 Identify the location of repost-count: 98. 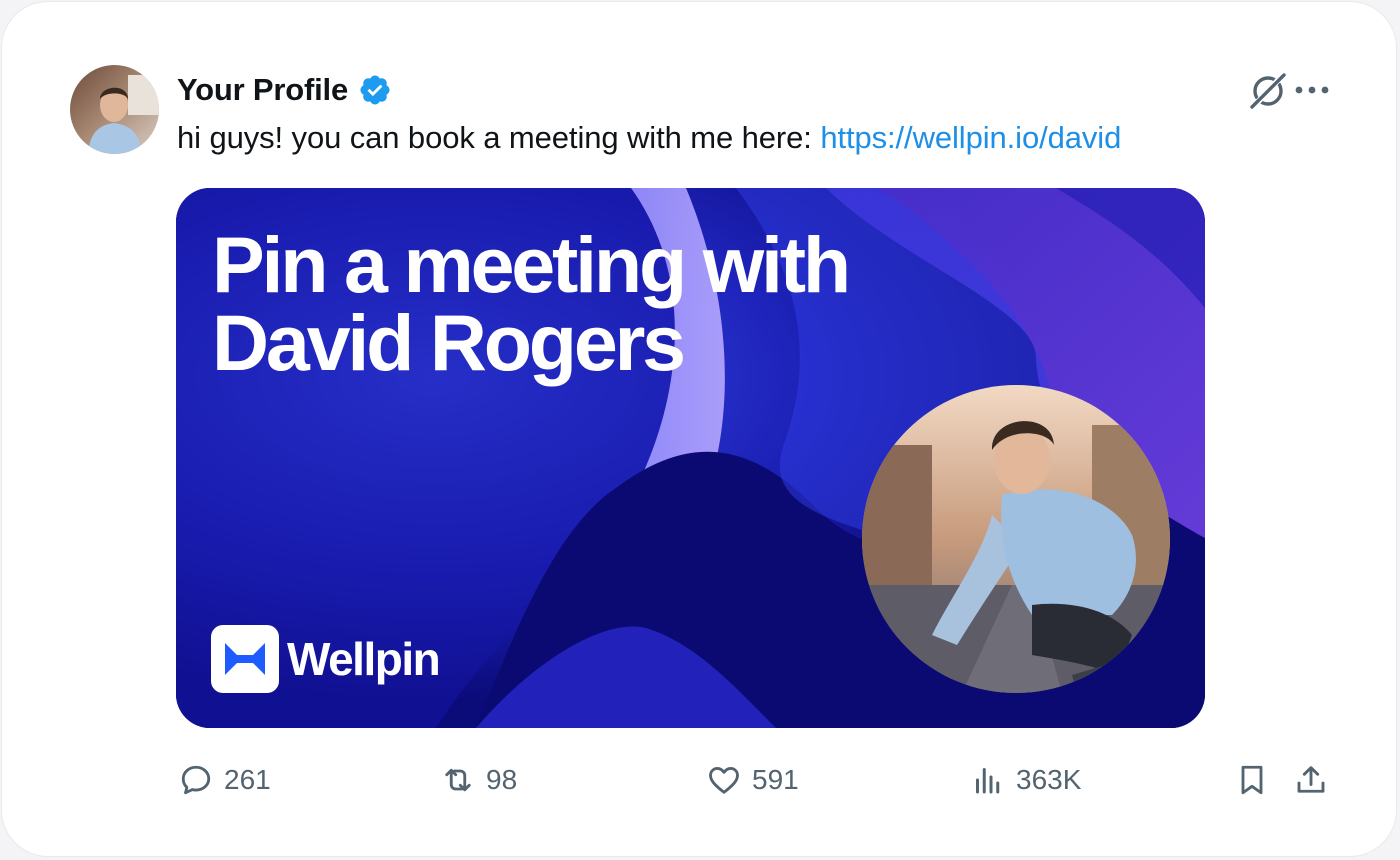
(502, 779).